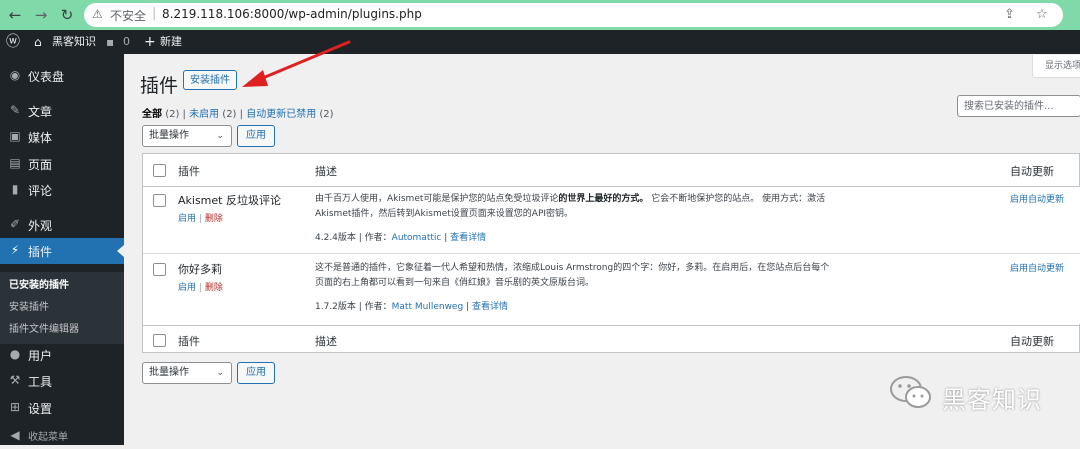  What do you see at coordinates (189, 171) in the screenshot?
I see `column-plugin: 插件` at bounding box center [189, 171].